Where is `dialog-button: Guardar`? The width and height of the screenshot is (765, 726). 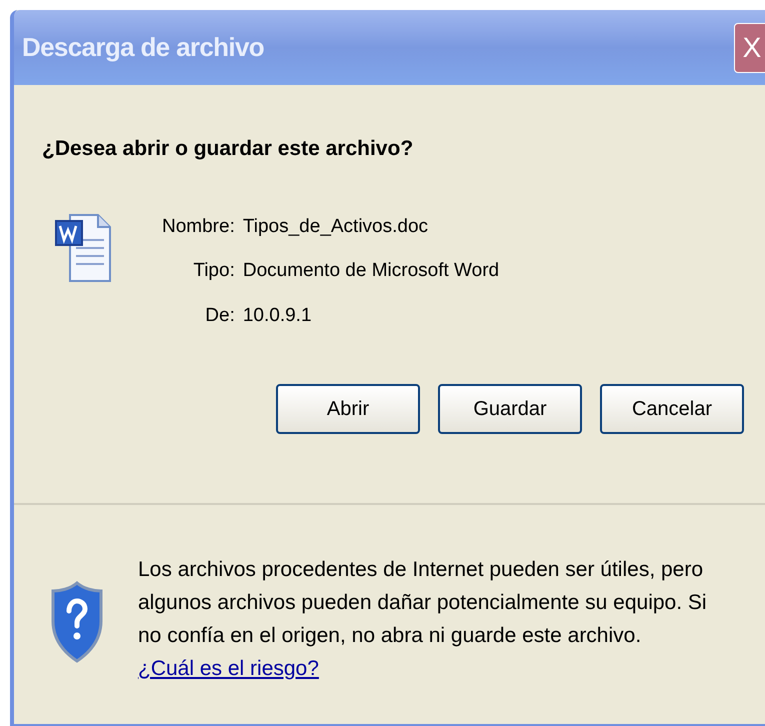
dialog-button: Guardar is located at coordinates (510, 409).